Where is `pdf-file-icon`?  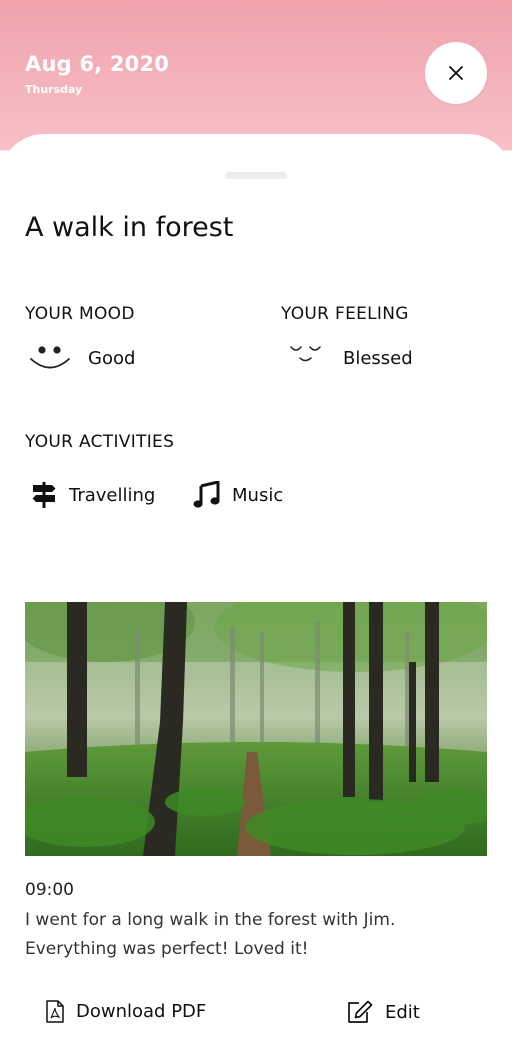
pdf-file-icon is located at coordinates (55, 1011).